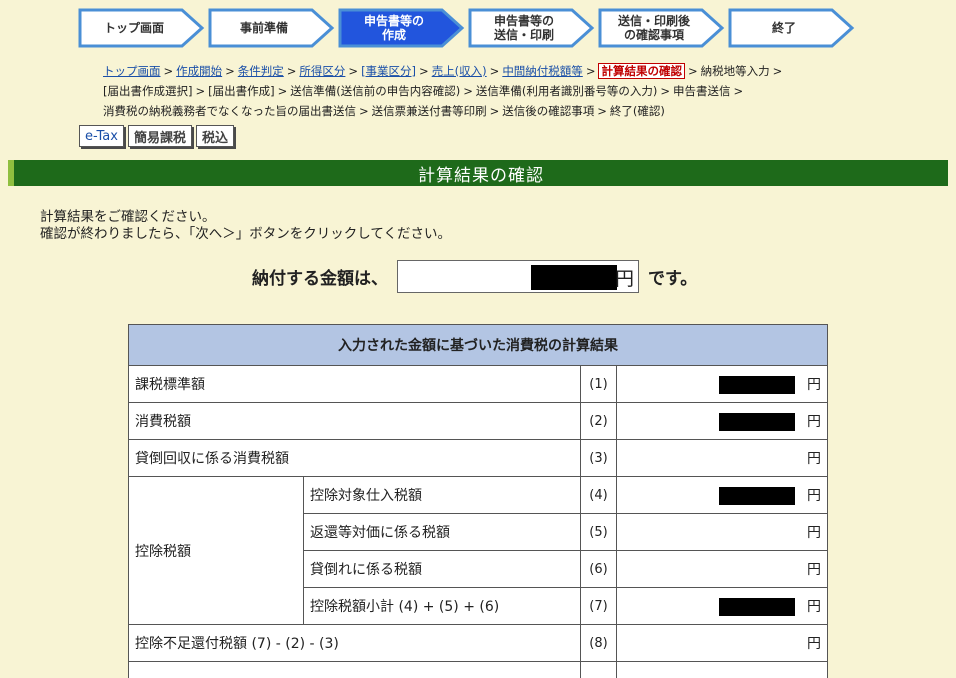 Image resolution: width=956 pixels, height=678 pixels. I want to click on page-title-bar: 計算結果の確認, so click(478, 173).